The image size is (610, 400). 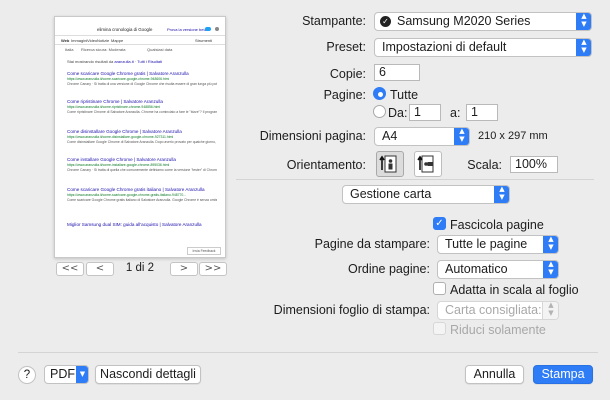 What do you see at coordinates (208, 29) in the screenshot?
I see `preview-twitter-icon` at bounding box center [208, 29].